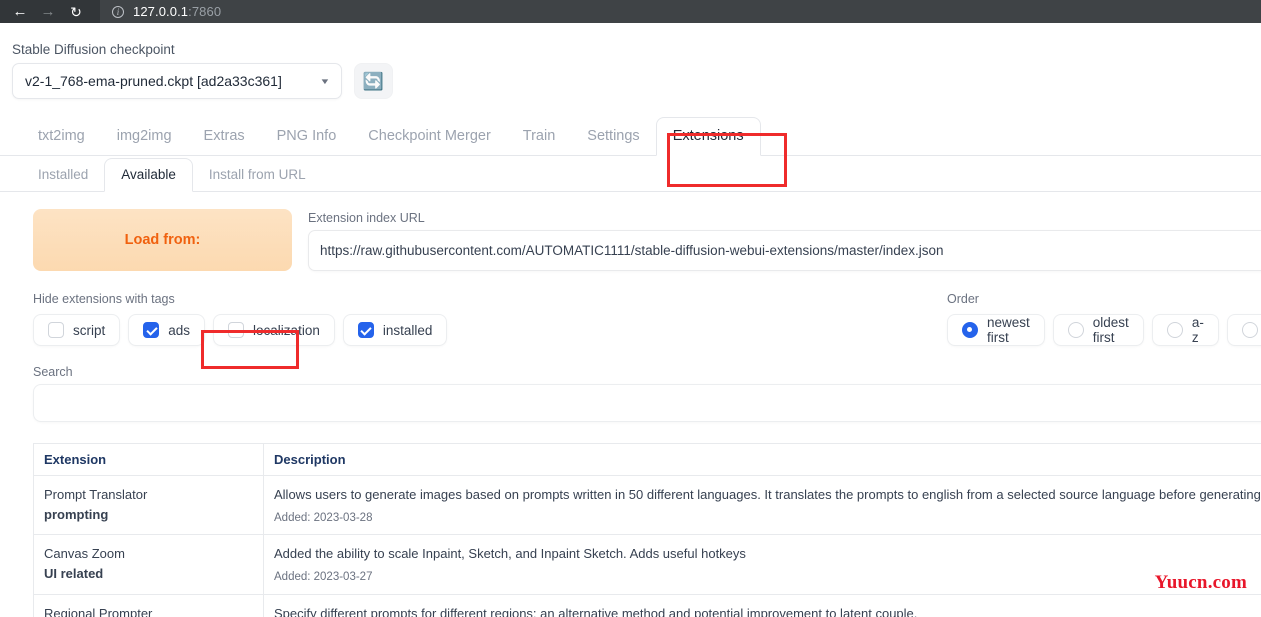 The image size is (1261, 617). I want to click on radio-oldest-first: oldest first, so click(1098, 330).